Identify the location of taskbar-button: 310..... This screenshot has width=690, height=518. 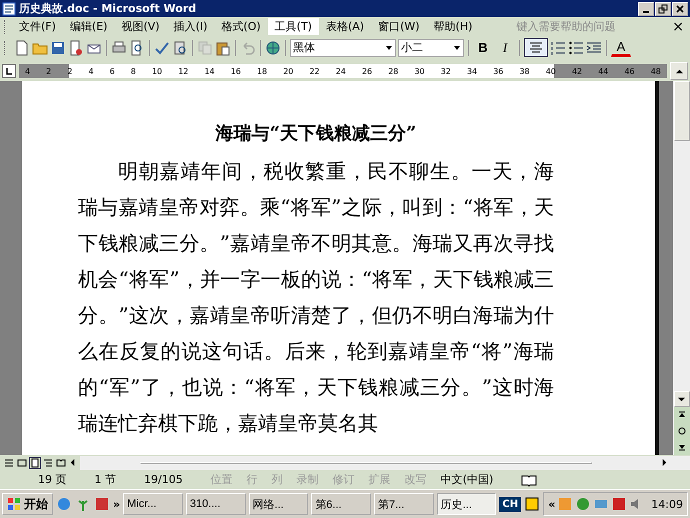
(216, 504).